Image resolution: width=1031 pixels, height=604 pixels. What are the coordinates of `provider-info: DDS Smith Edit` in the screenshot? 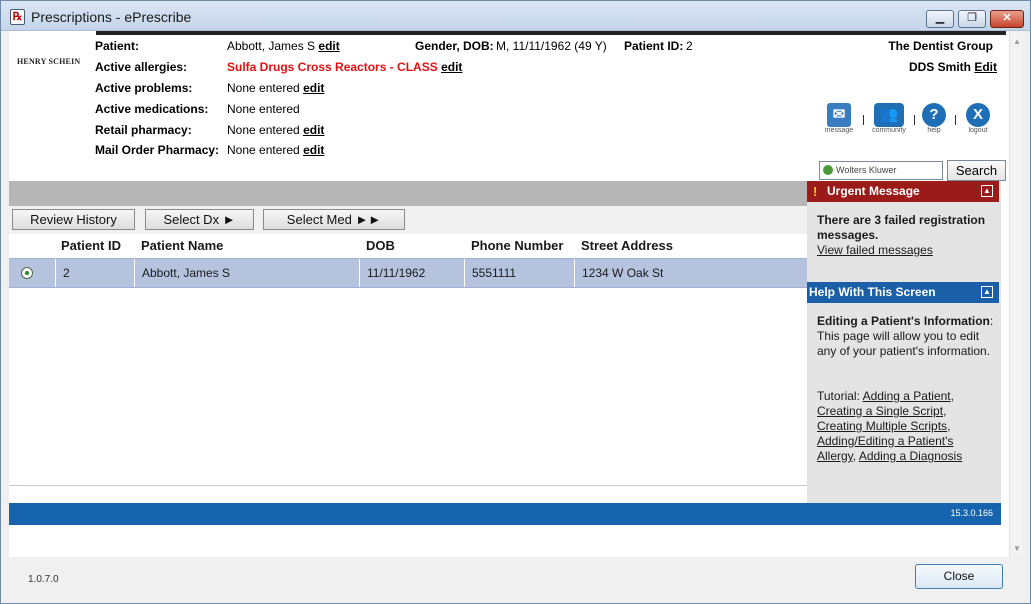 It's located at (953, 67).